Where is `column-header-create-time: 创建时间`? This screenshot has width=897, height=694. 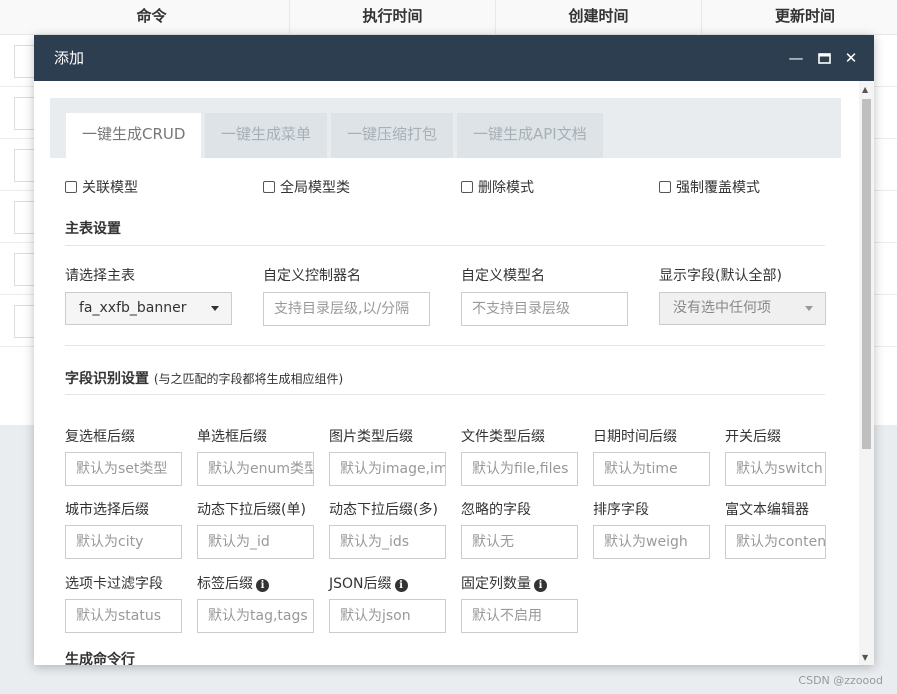 column-header-create-time: 创建时间 is located at coordinates (599, 17).